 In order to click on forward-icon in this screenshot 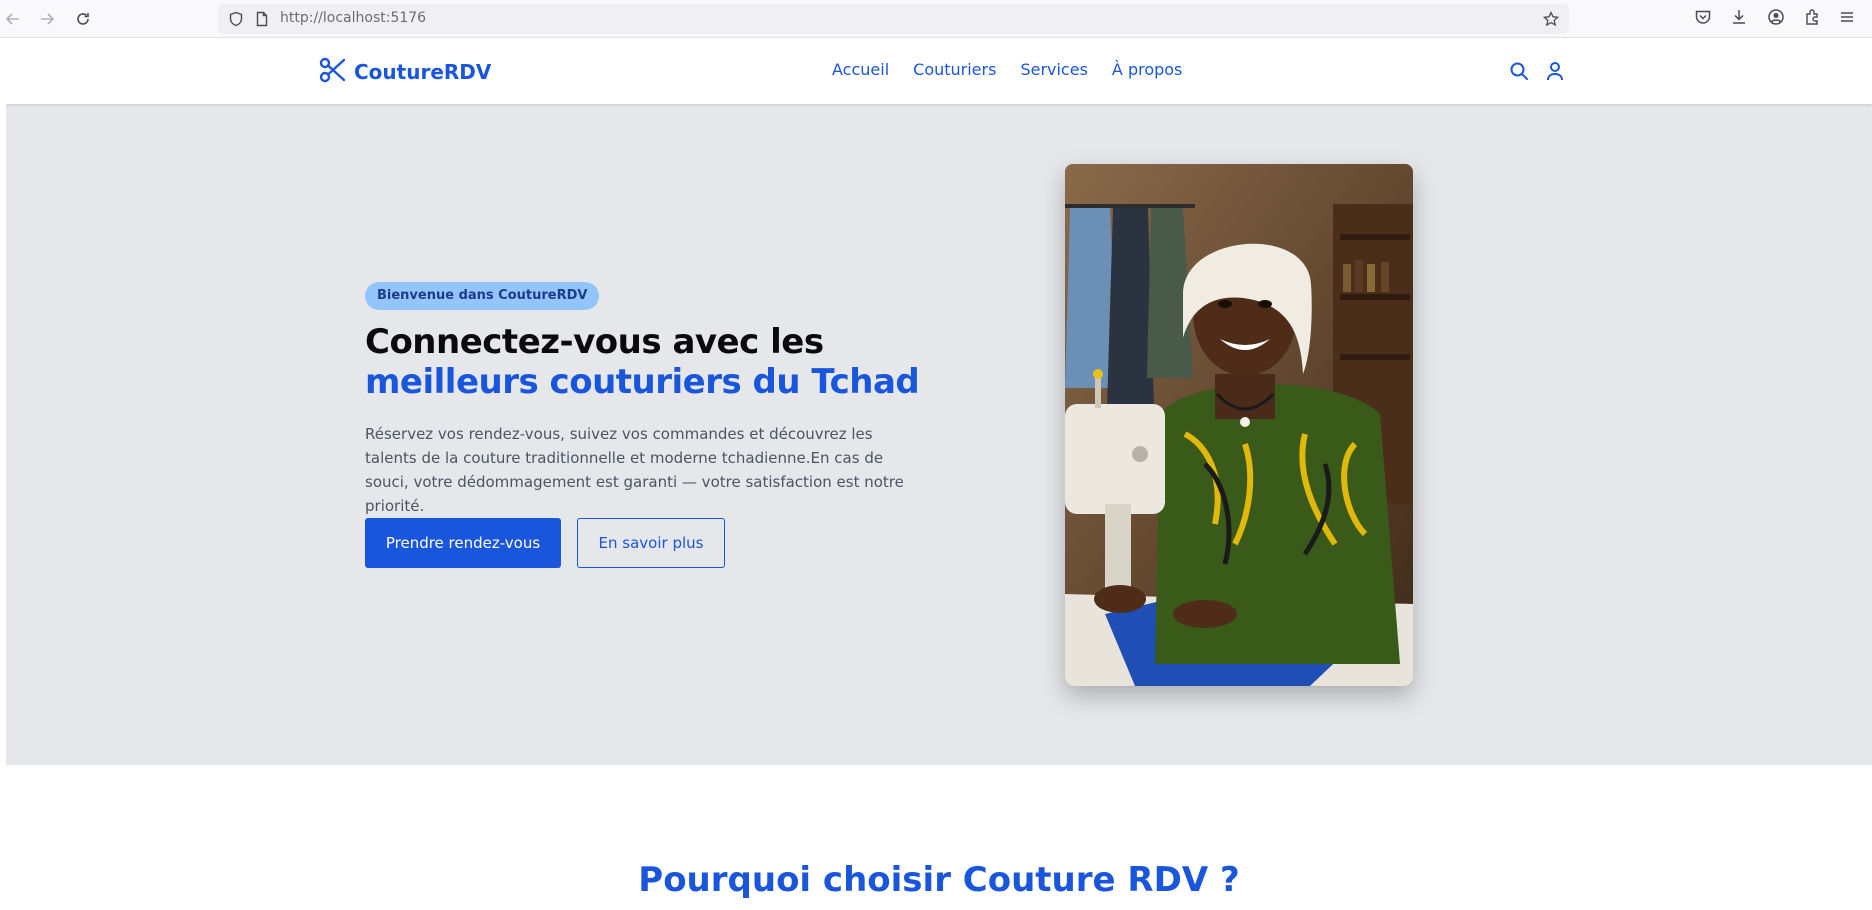, I will do `click(47, 19)`.